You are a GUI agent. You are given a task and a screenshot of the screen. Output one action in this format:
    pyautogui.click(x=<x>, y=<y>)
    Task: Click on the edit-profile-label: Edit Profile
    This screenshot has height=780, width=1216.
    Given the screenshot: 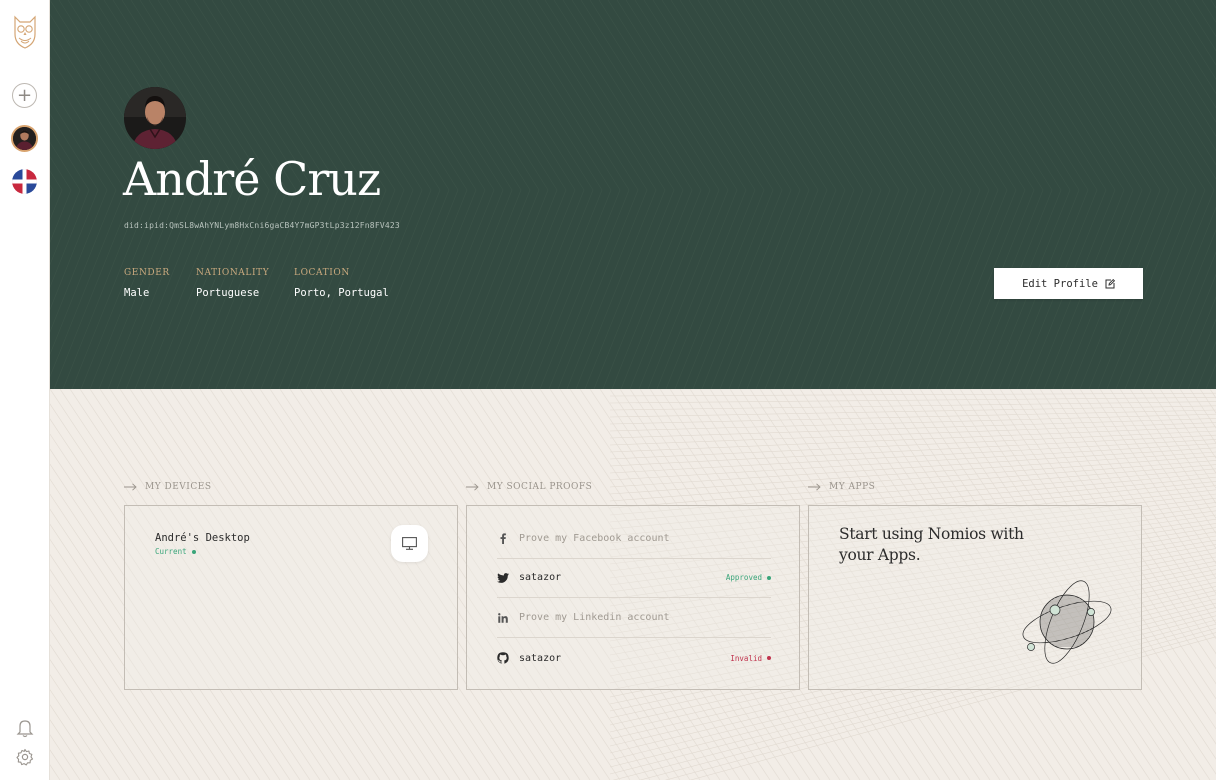 What is the action you would take?
    pyautogui.click(x=1060, y=283)
    